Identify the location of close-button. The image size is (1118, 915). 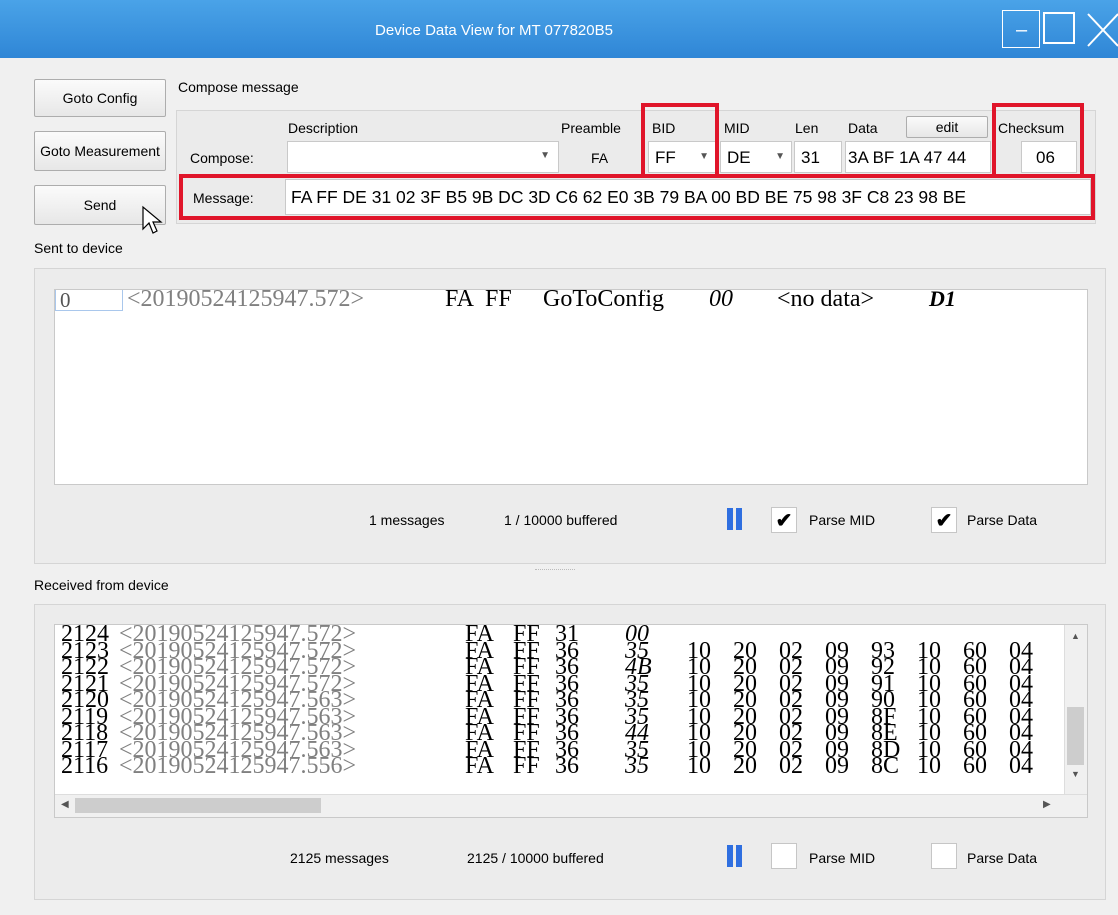
(1099, 29).